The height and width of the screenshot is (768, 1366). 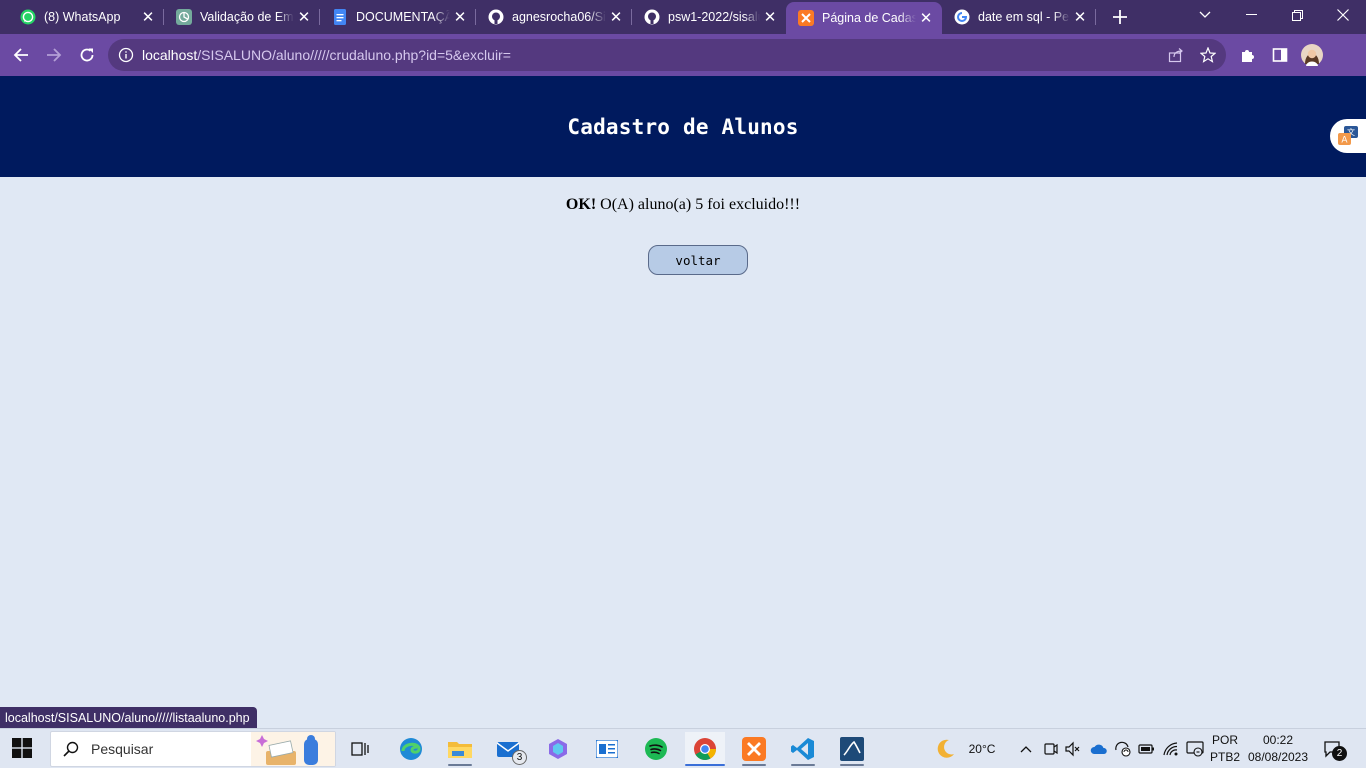 What do you see at coordinates (293, 749) in the screenshot?
I see `search-highlight-illustration-icon` at bounding box center [293, 749].